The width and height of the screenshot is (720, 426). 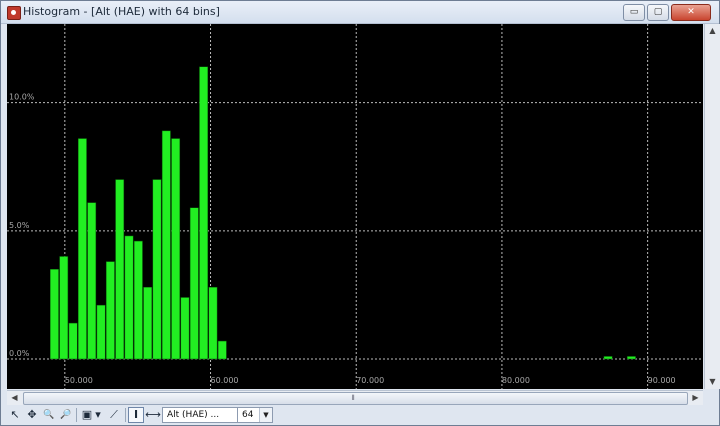 I want to click on select-pointer-icon: ↖, so click(x=15, y=415).